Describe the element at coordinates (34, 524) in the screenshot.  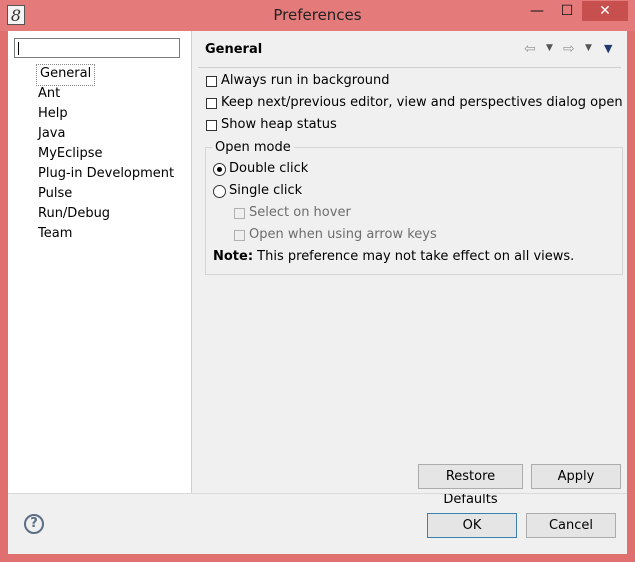
I see `help-icon: ?` at that location.